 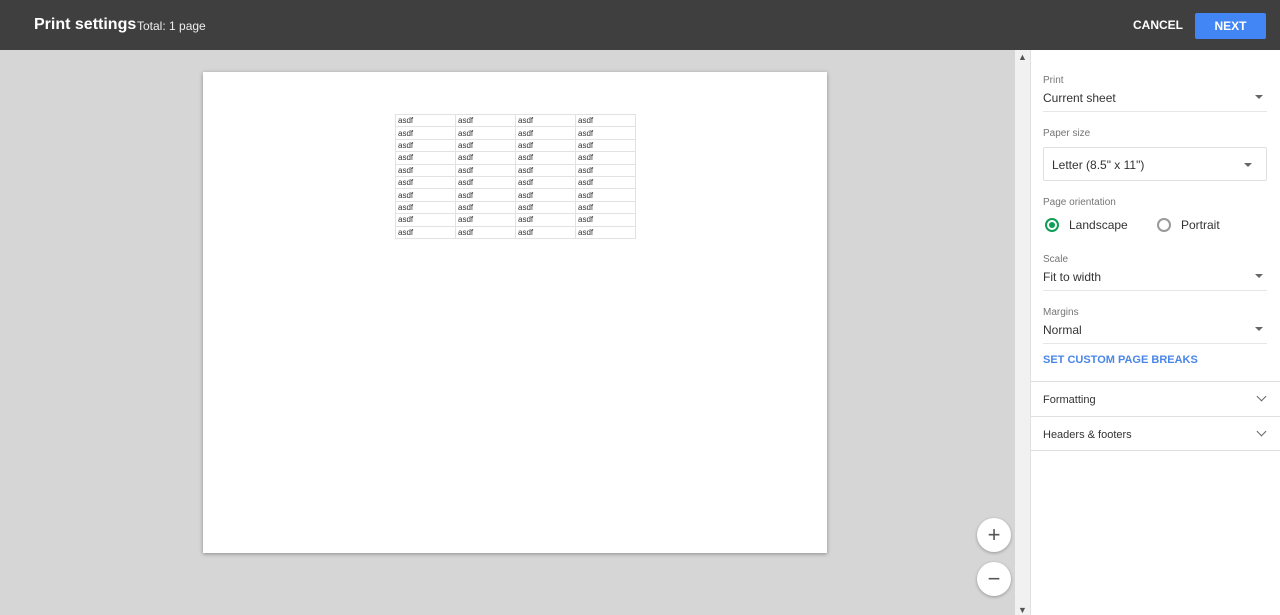 What do you see at coordinates (1079, 98) in the screenshot?
I see `print-value: Current sheet` at bounding box center [1079, 98].